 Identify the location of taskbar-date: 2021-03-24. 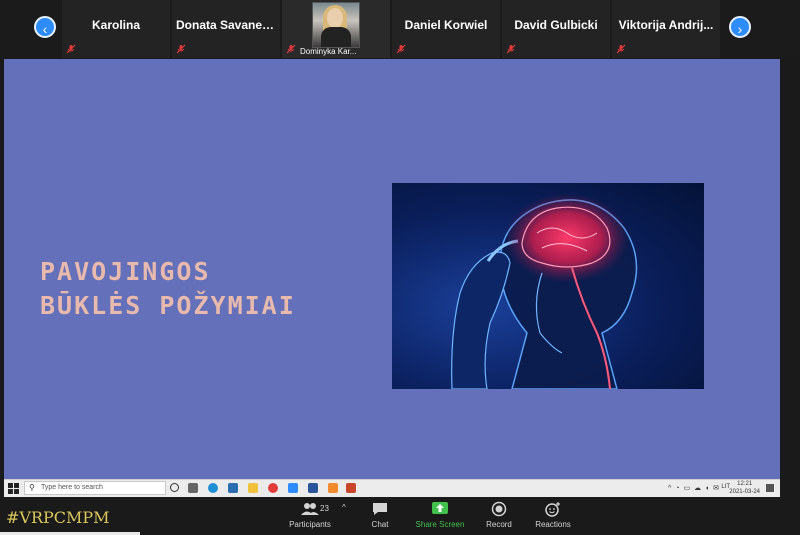
(744, 492).